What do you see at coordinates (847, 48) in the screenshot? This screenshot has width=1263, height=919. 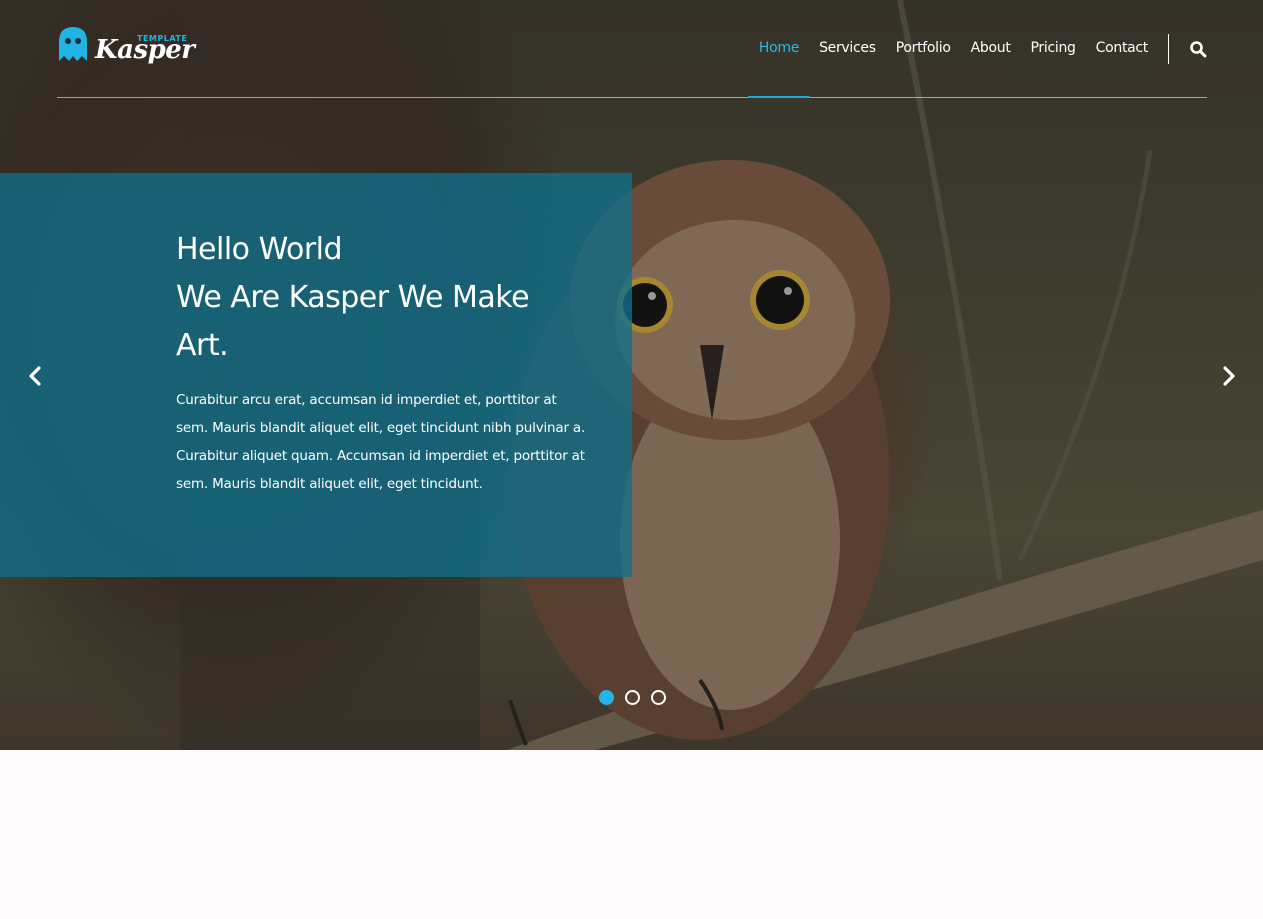 I see `nav-item-services: Services` at bounding box center [847, 48].